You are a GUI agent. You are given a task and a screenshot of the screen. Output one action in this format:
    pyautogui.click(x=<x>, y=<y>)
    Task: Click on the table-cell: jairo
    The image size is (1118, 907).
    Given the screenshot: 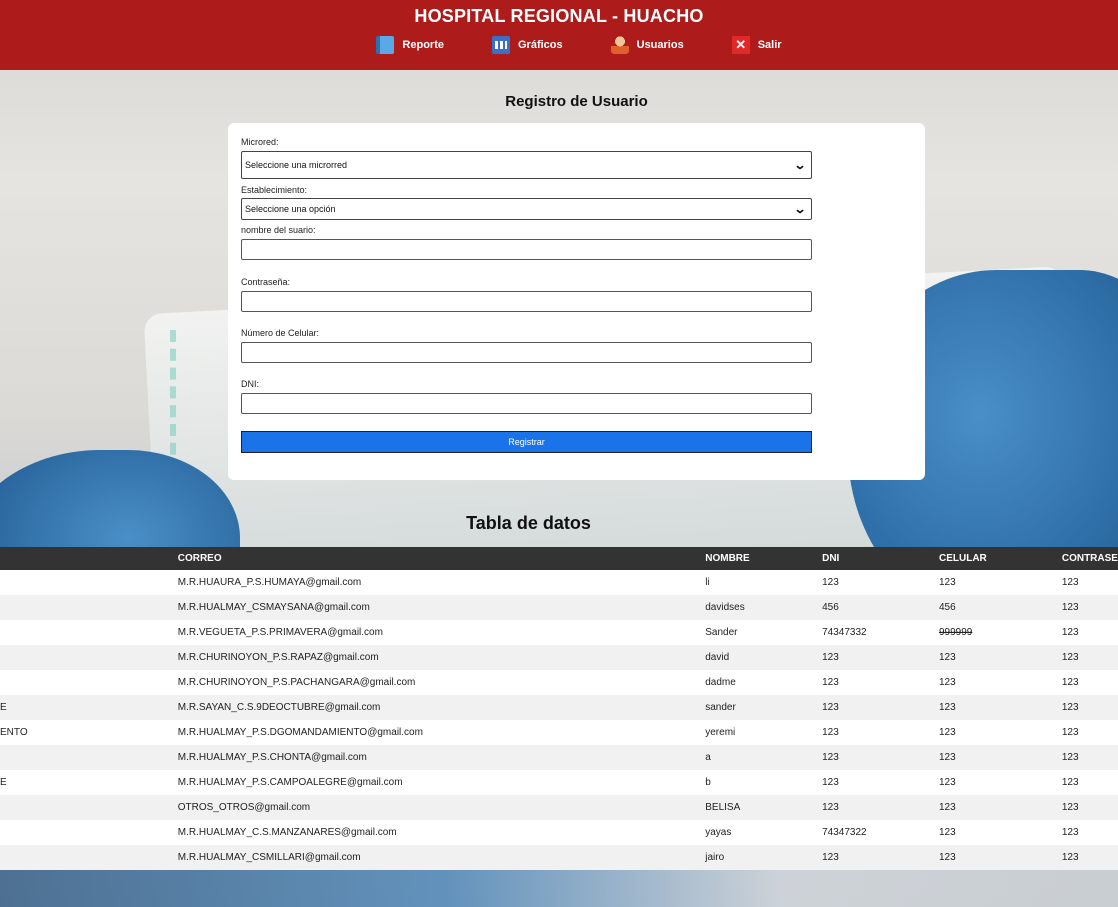 What is the action you would take?
    pyautogui.click(x=715, y=857)
    